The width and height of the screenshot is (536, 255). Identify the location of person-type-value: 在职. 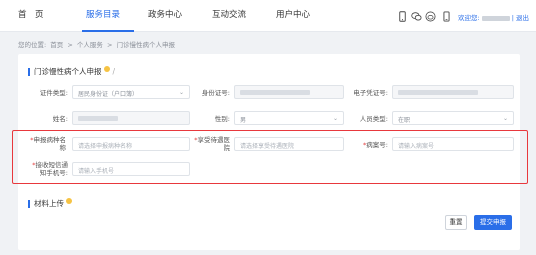
(404, 120).